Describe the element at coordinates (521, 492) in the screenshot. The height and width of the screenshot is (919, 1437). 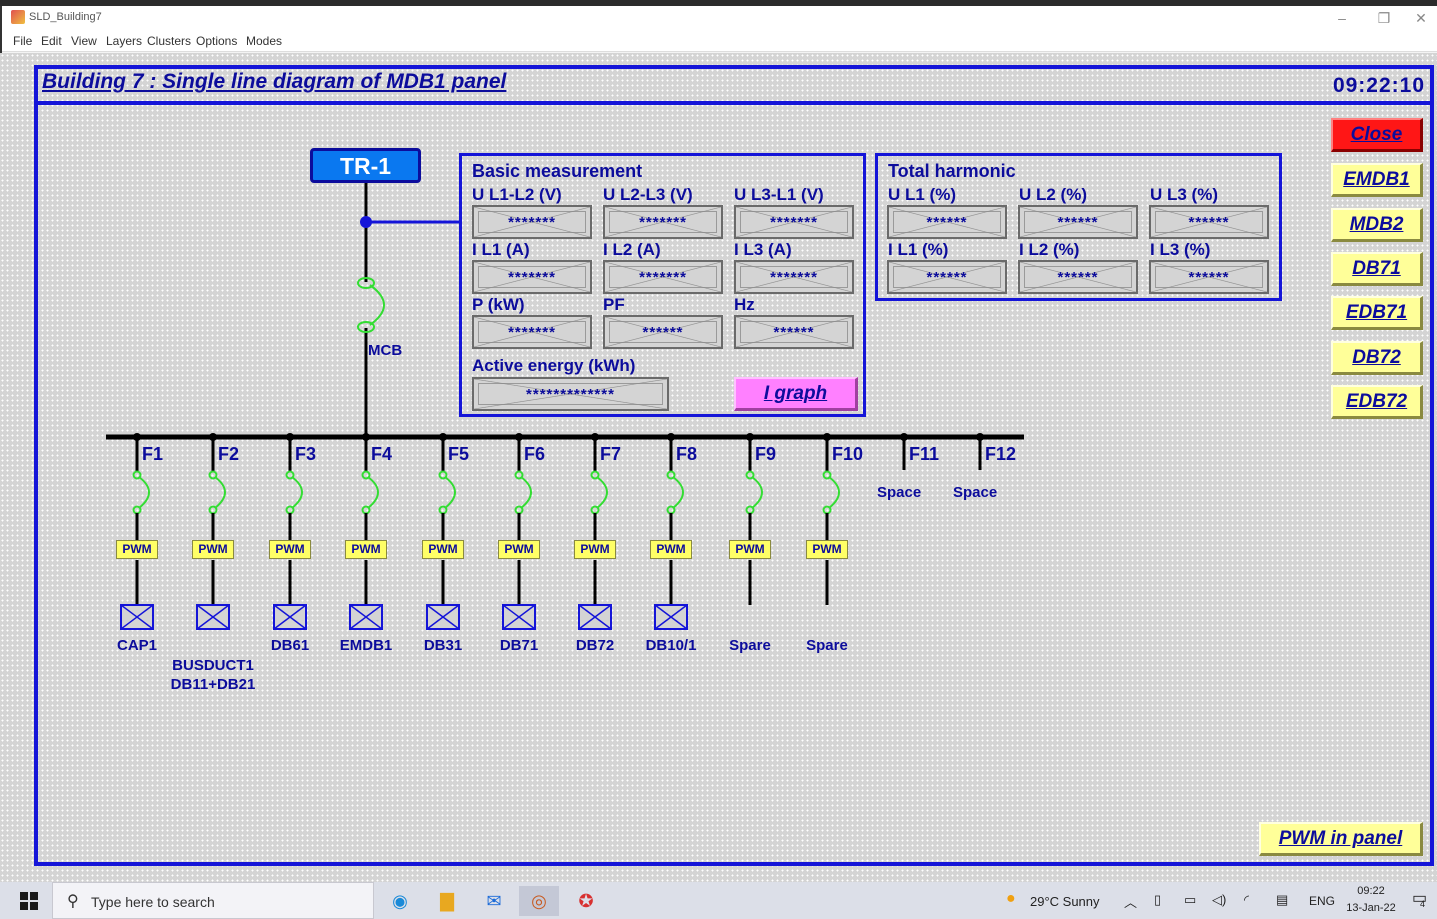
I see `feeder-f6-breaker` at that location.